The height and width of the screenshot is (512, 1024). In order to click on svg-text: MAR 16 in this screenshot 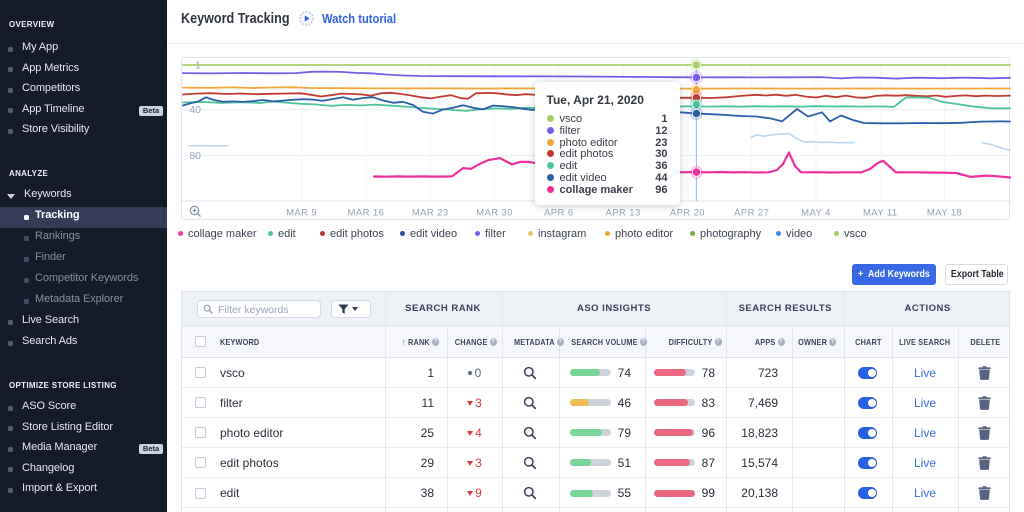, I will do `click(366, 213)`.